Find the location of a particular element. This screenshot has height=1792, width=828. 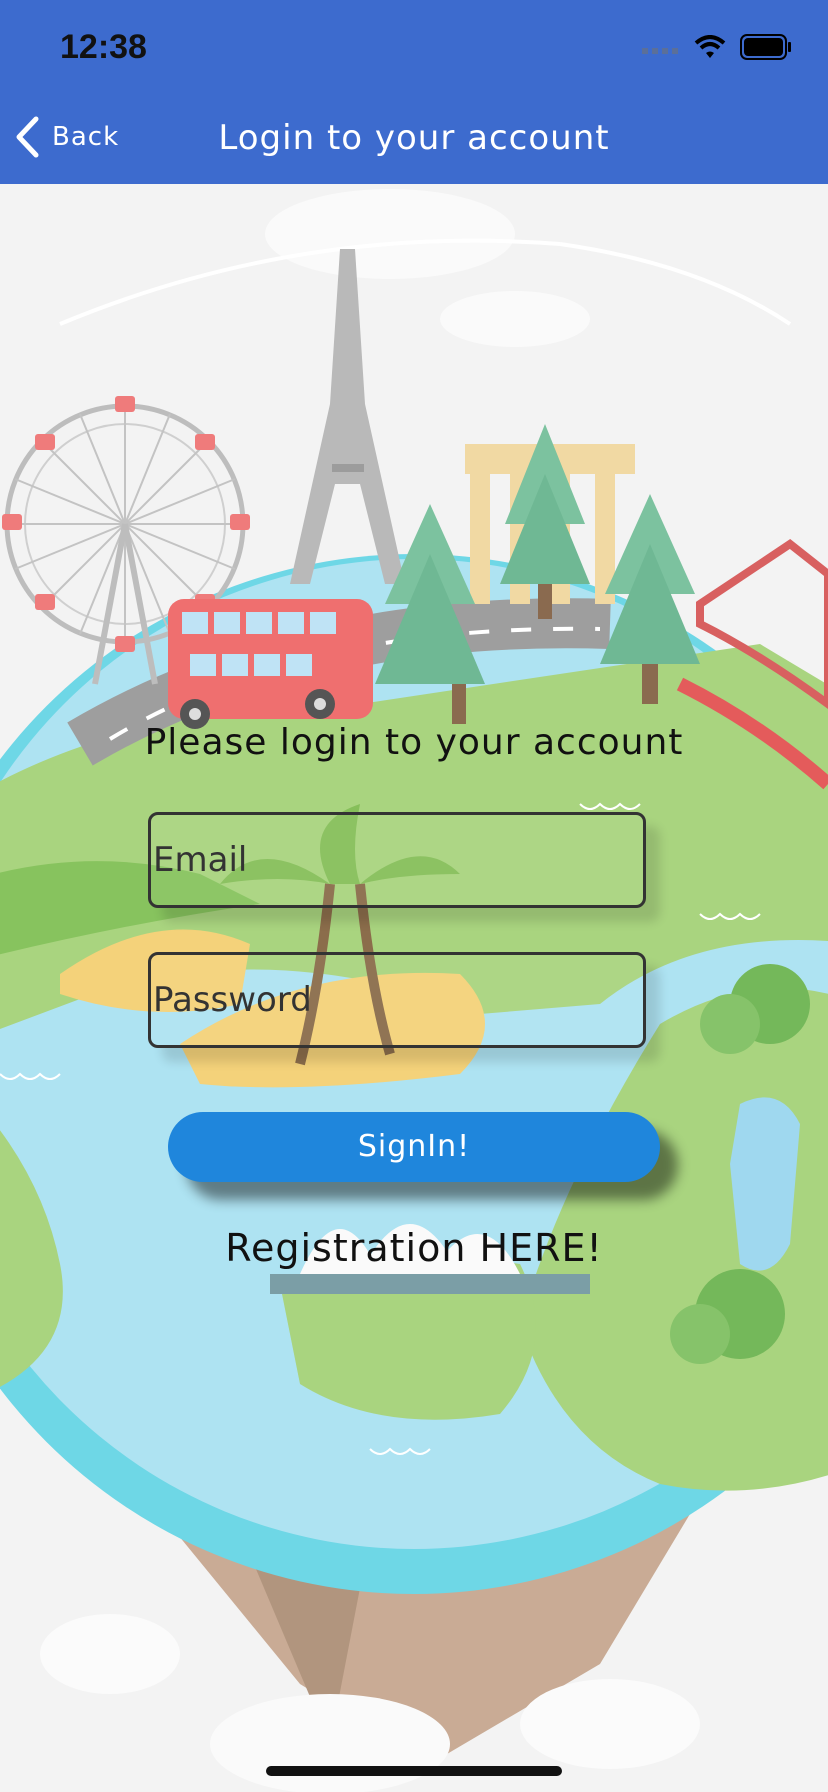

signin-button: SignIn! is located at coordinates (414, 1147).